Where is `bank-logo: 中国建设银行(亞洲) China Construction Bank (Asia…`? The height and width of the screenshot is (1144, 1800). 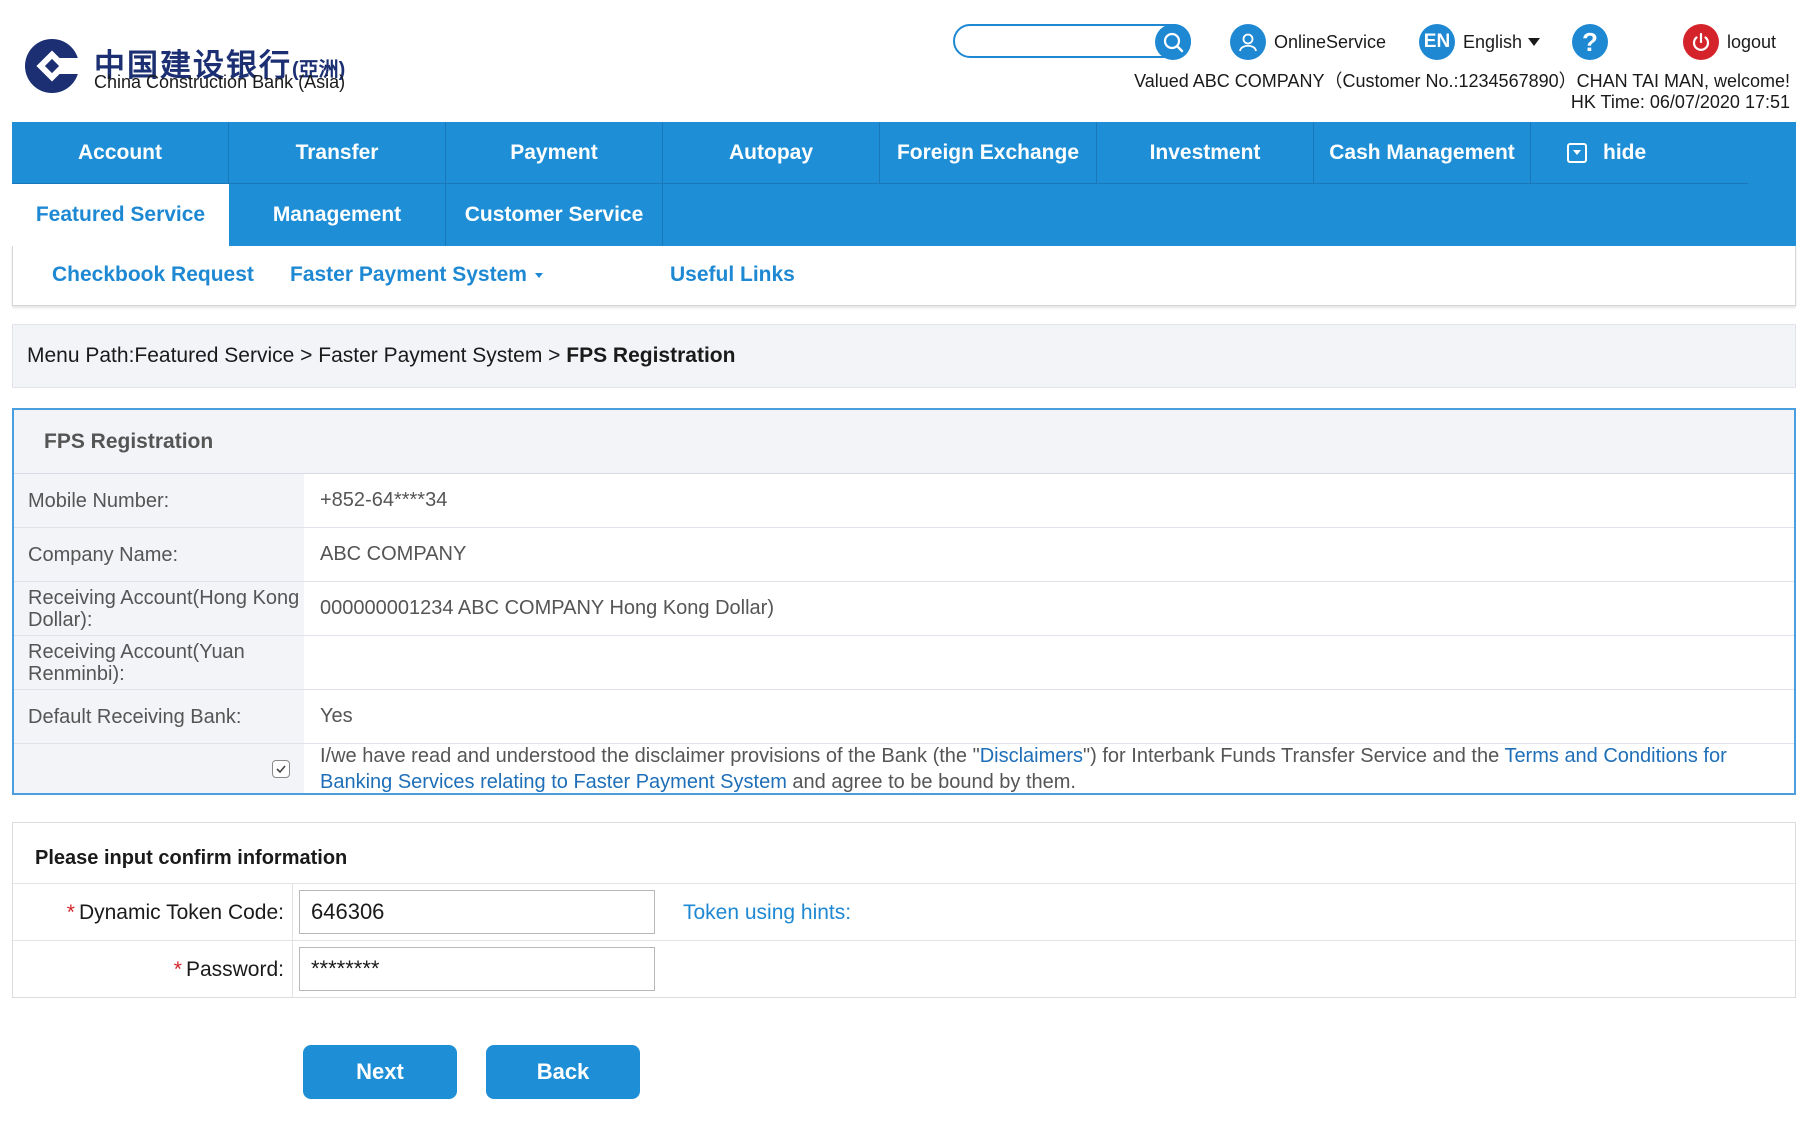 bank-logo: 中国建设银行(亞洲) China Construction Bank (Asia… is located at coordinates (234, 68).